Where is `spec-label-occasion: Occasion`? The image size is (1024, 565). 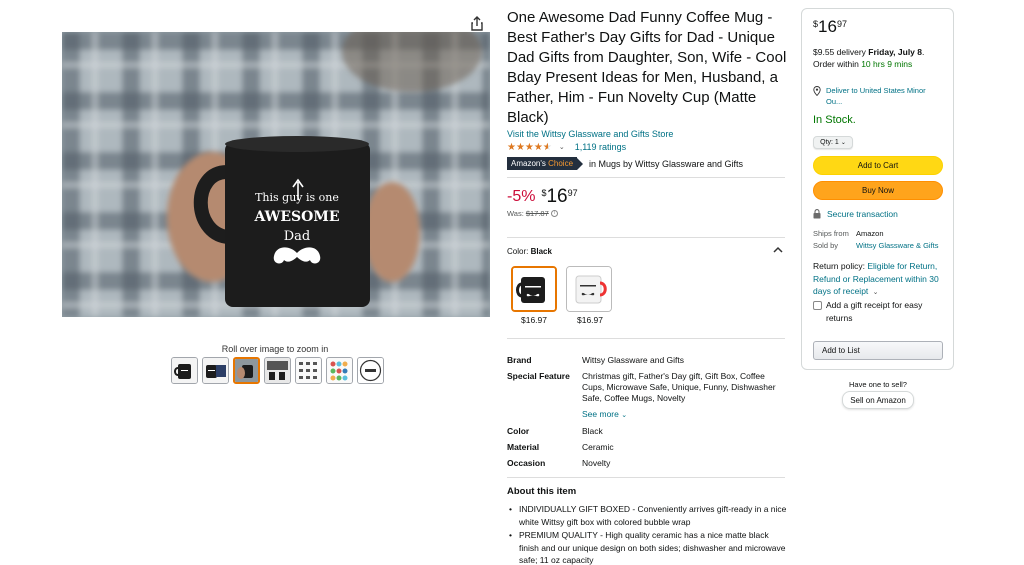
spec-label-occasion: Occasion is located at coordinates (526, 463).